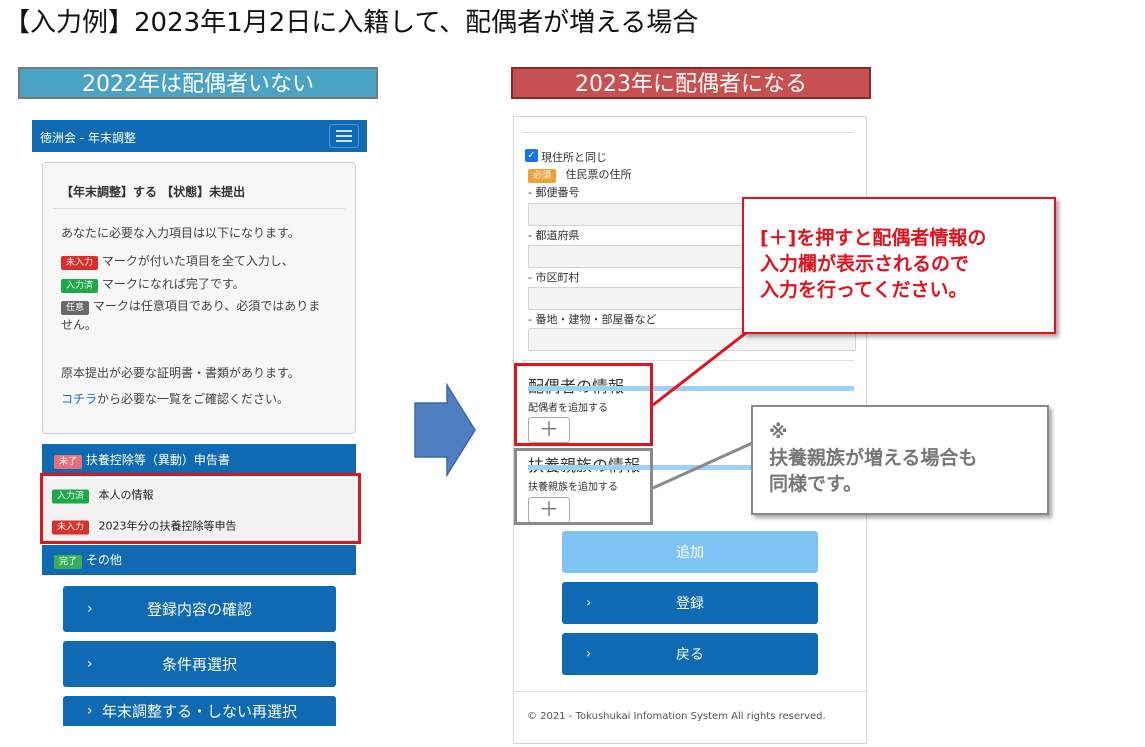  I want to click on badge-required: 必須, so click(542, 176).